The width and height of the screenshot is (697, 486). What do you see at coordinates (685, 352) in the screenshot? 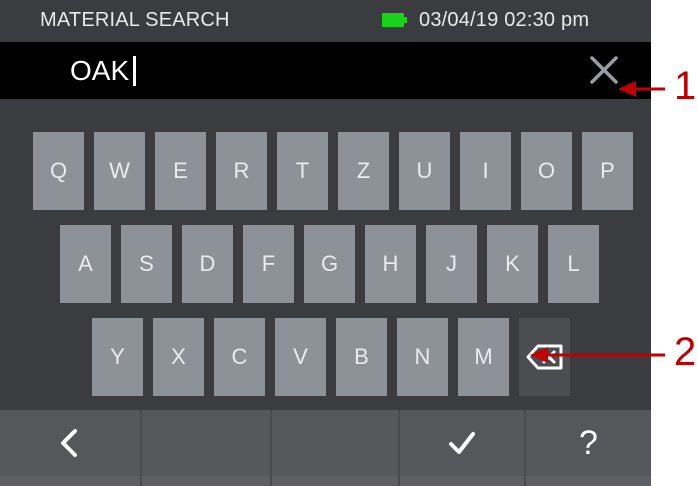
I see `callout-number-2: 2` at bounding box center [685, 352].